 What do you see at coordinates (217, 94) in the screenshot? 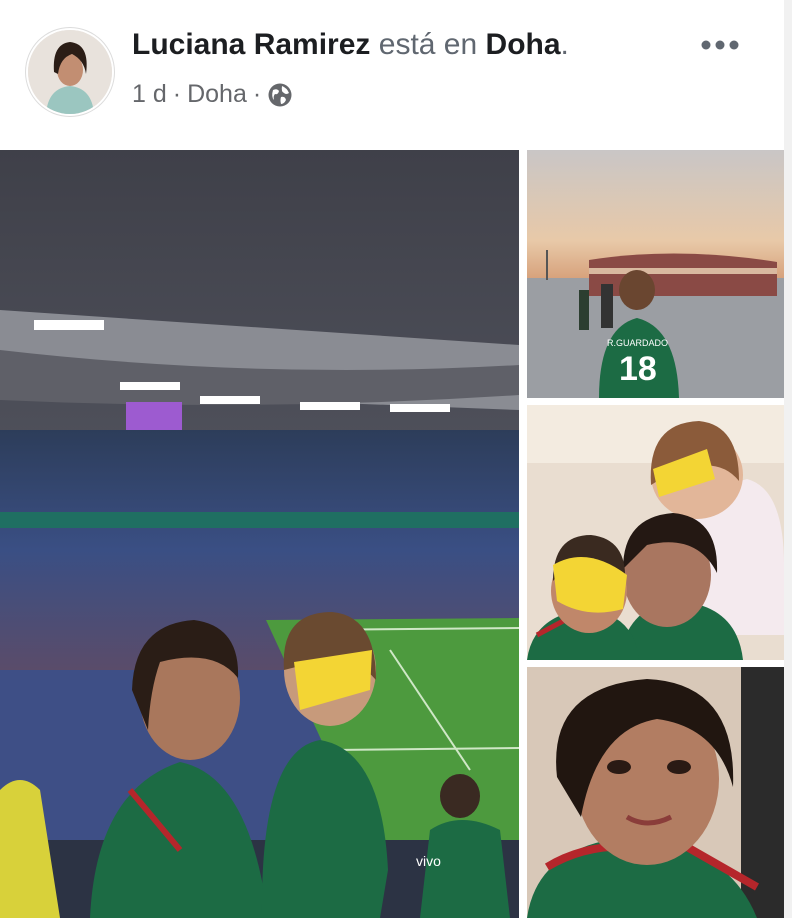
I see `post-location: Doha` at bounding box center [217, 94].